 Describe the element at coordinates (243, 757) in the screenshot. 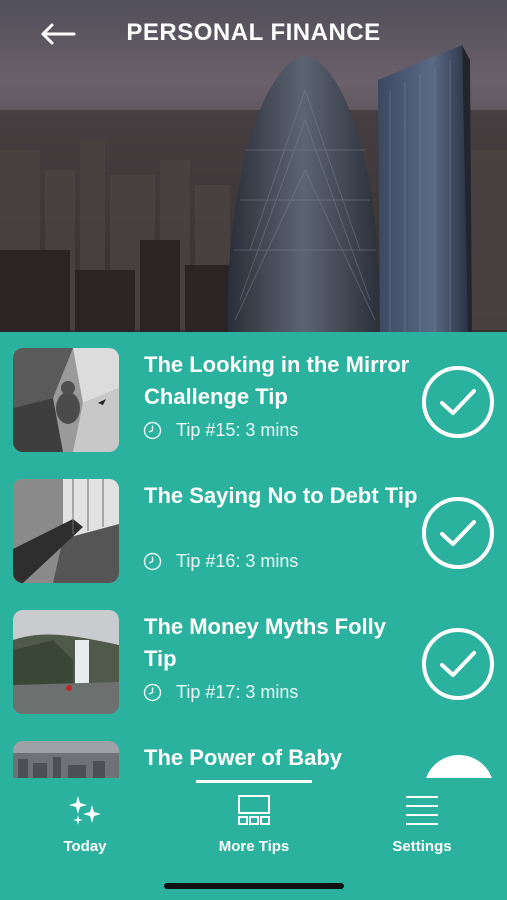

I see `tip-title: The Power of Baby` at that location.